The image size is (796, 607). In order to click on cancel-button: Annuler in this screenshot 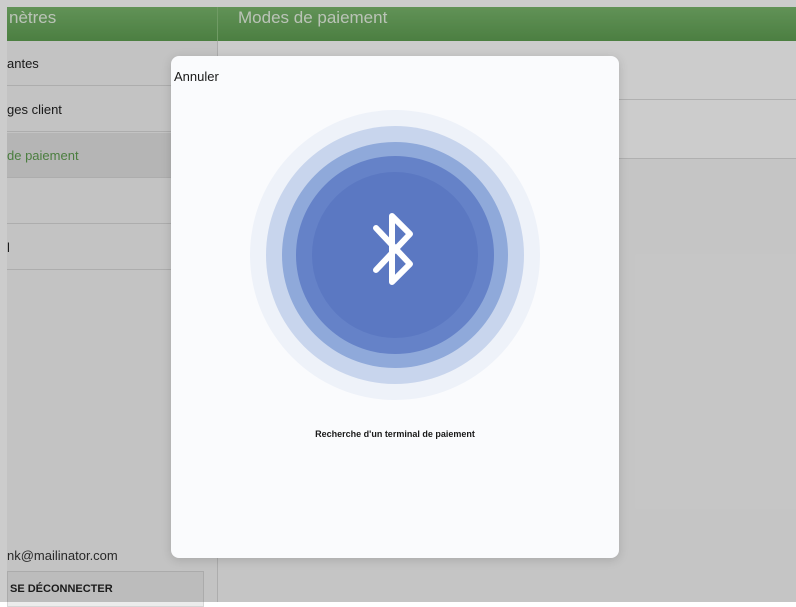, I will do `click(196, 76)`.